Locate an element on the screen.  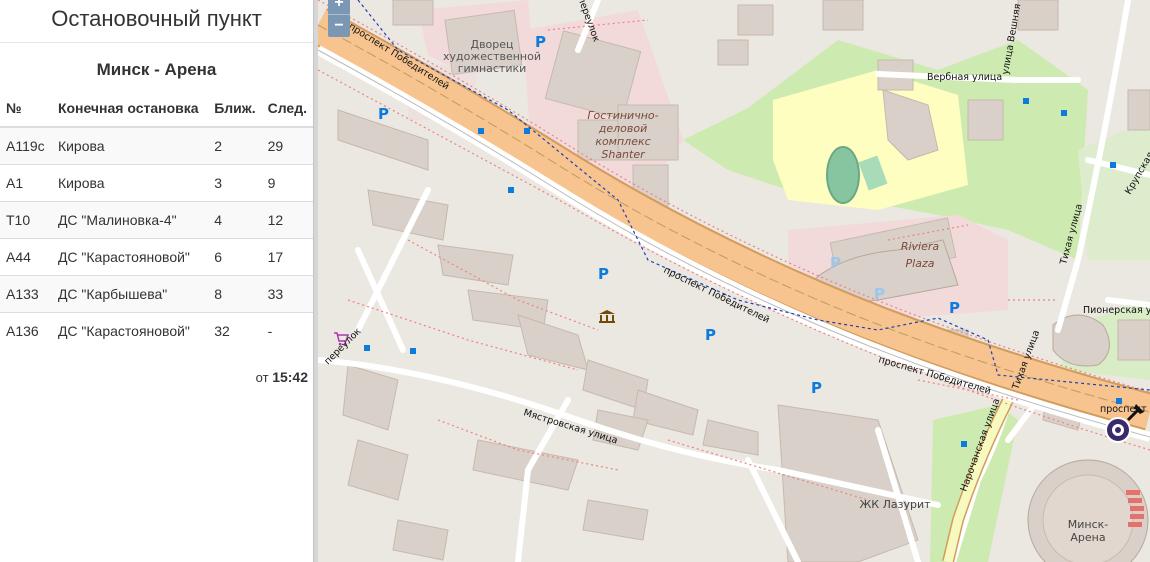
palace-label-3: гимнастики is located at coordinates (492, 68).